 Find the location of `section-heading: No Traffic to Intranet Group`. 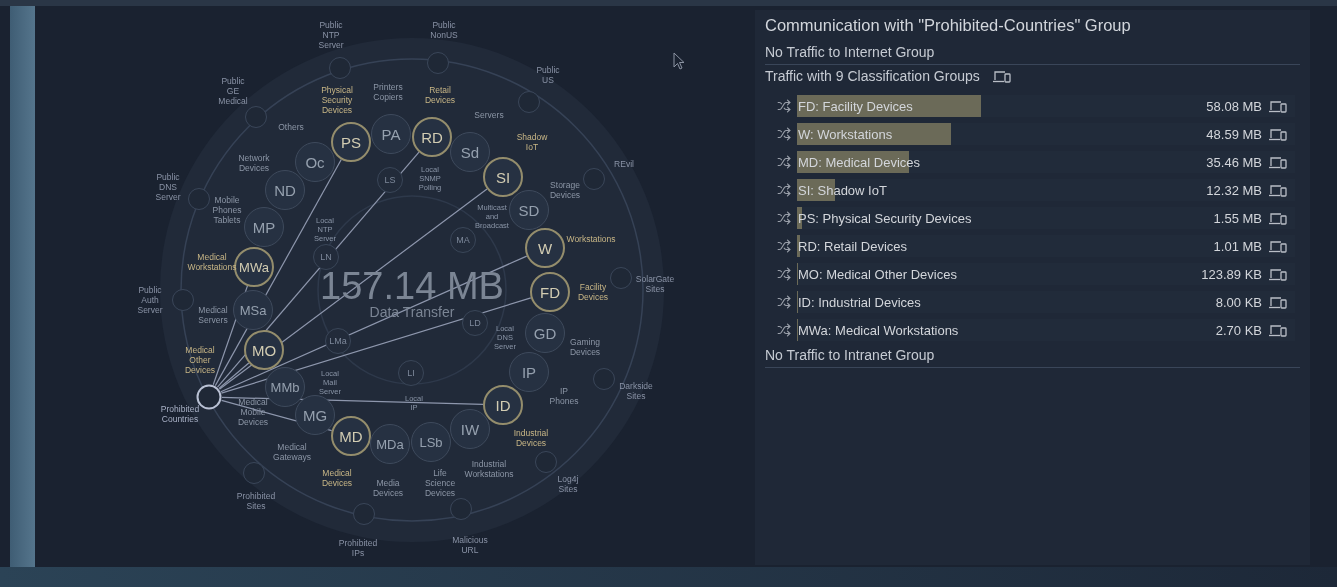

section-heading: No Traffic to Intranet Group is located at coordinates (850, 355).